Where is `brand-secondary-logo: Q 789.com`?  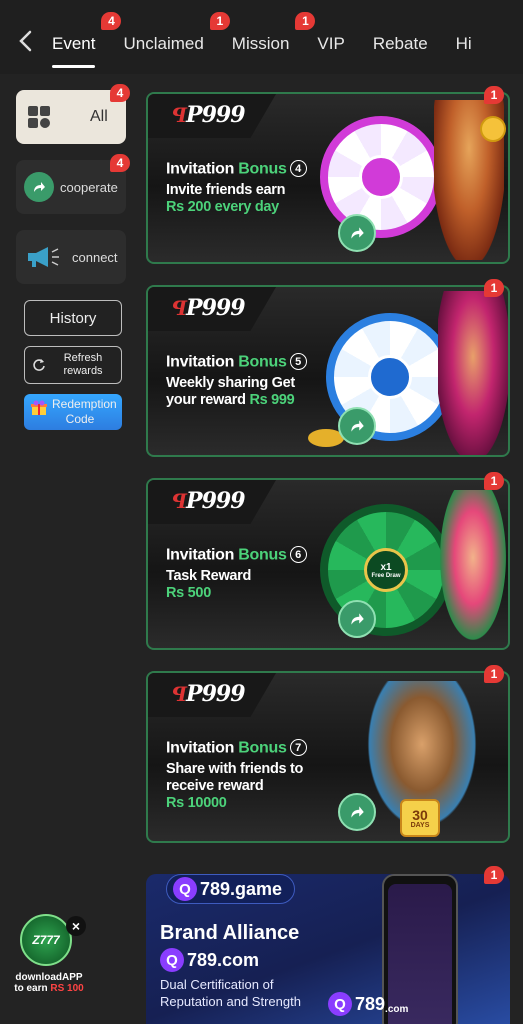
brand-secondary-logo: Q 789.com is located at coordinates (209, 960).